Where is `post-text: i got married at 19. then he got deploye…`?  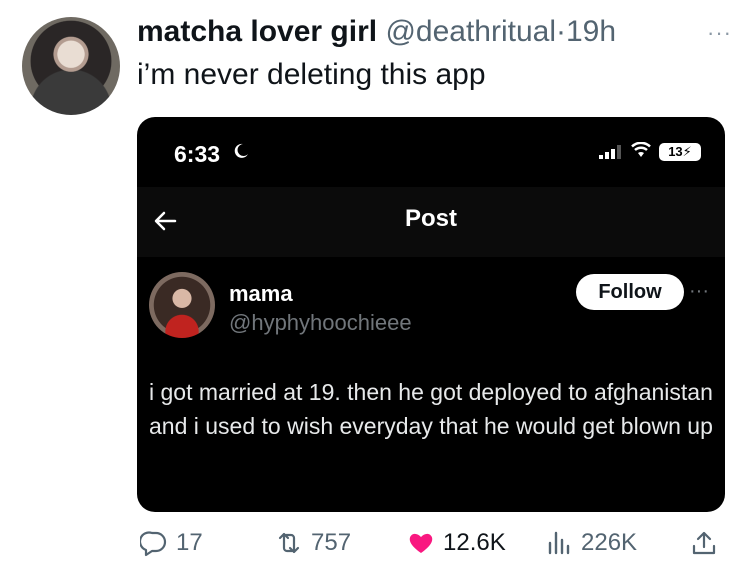
post-text: i got married at 19. then he got deploye… is located at coordinates (431, 409).